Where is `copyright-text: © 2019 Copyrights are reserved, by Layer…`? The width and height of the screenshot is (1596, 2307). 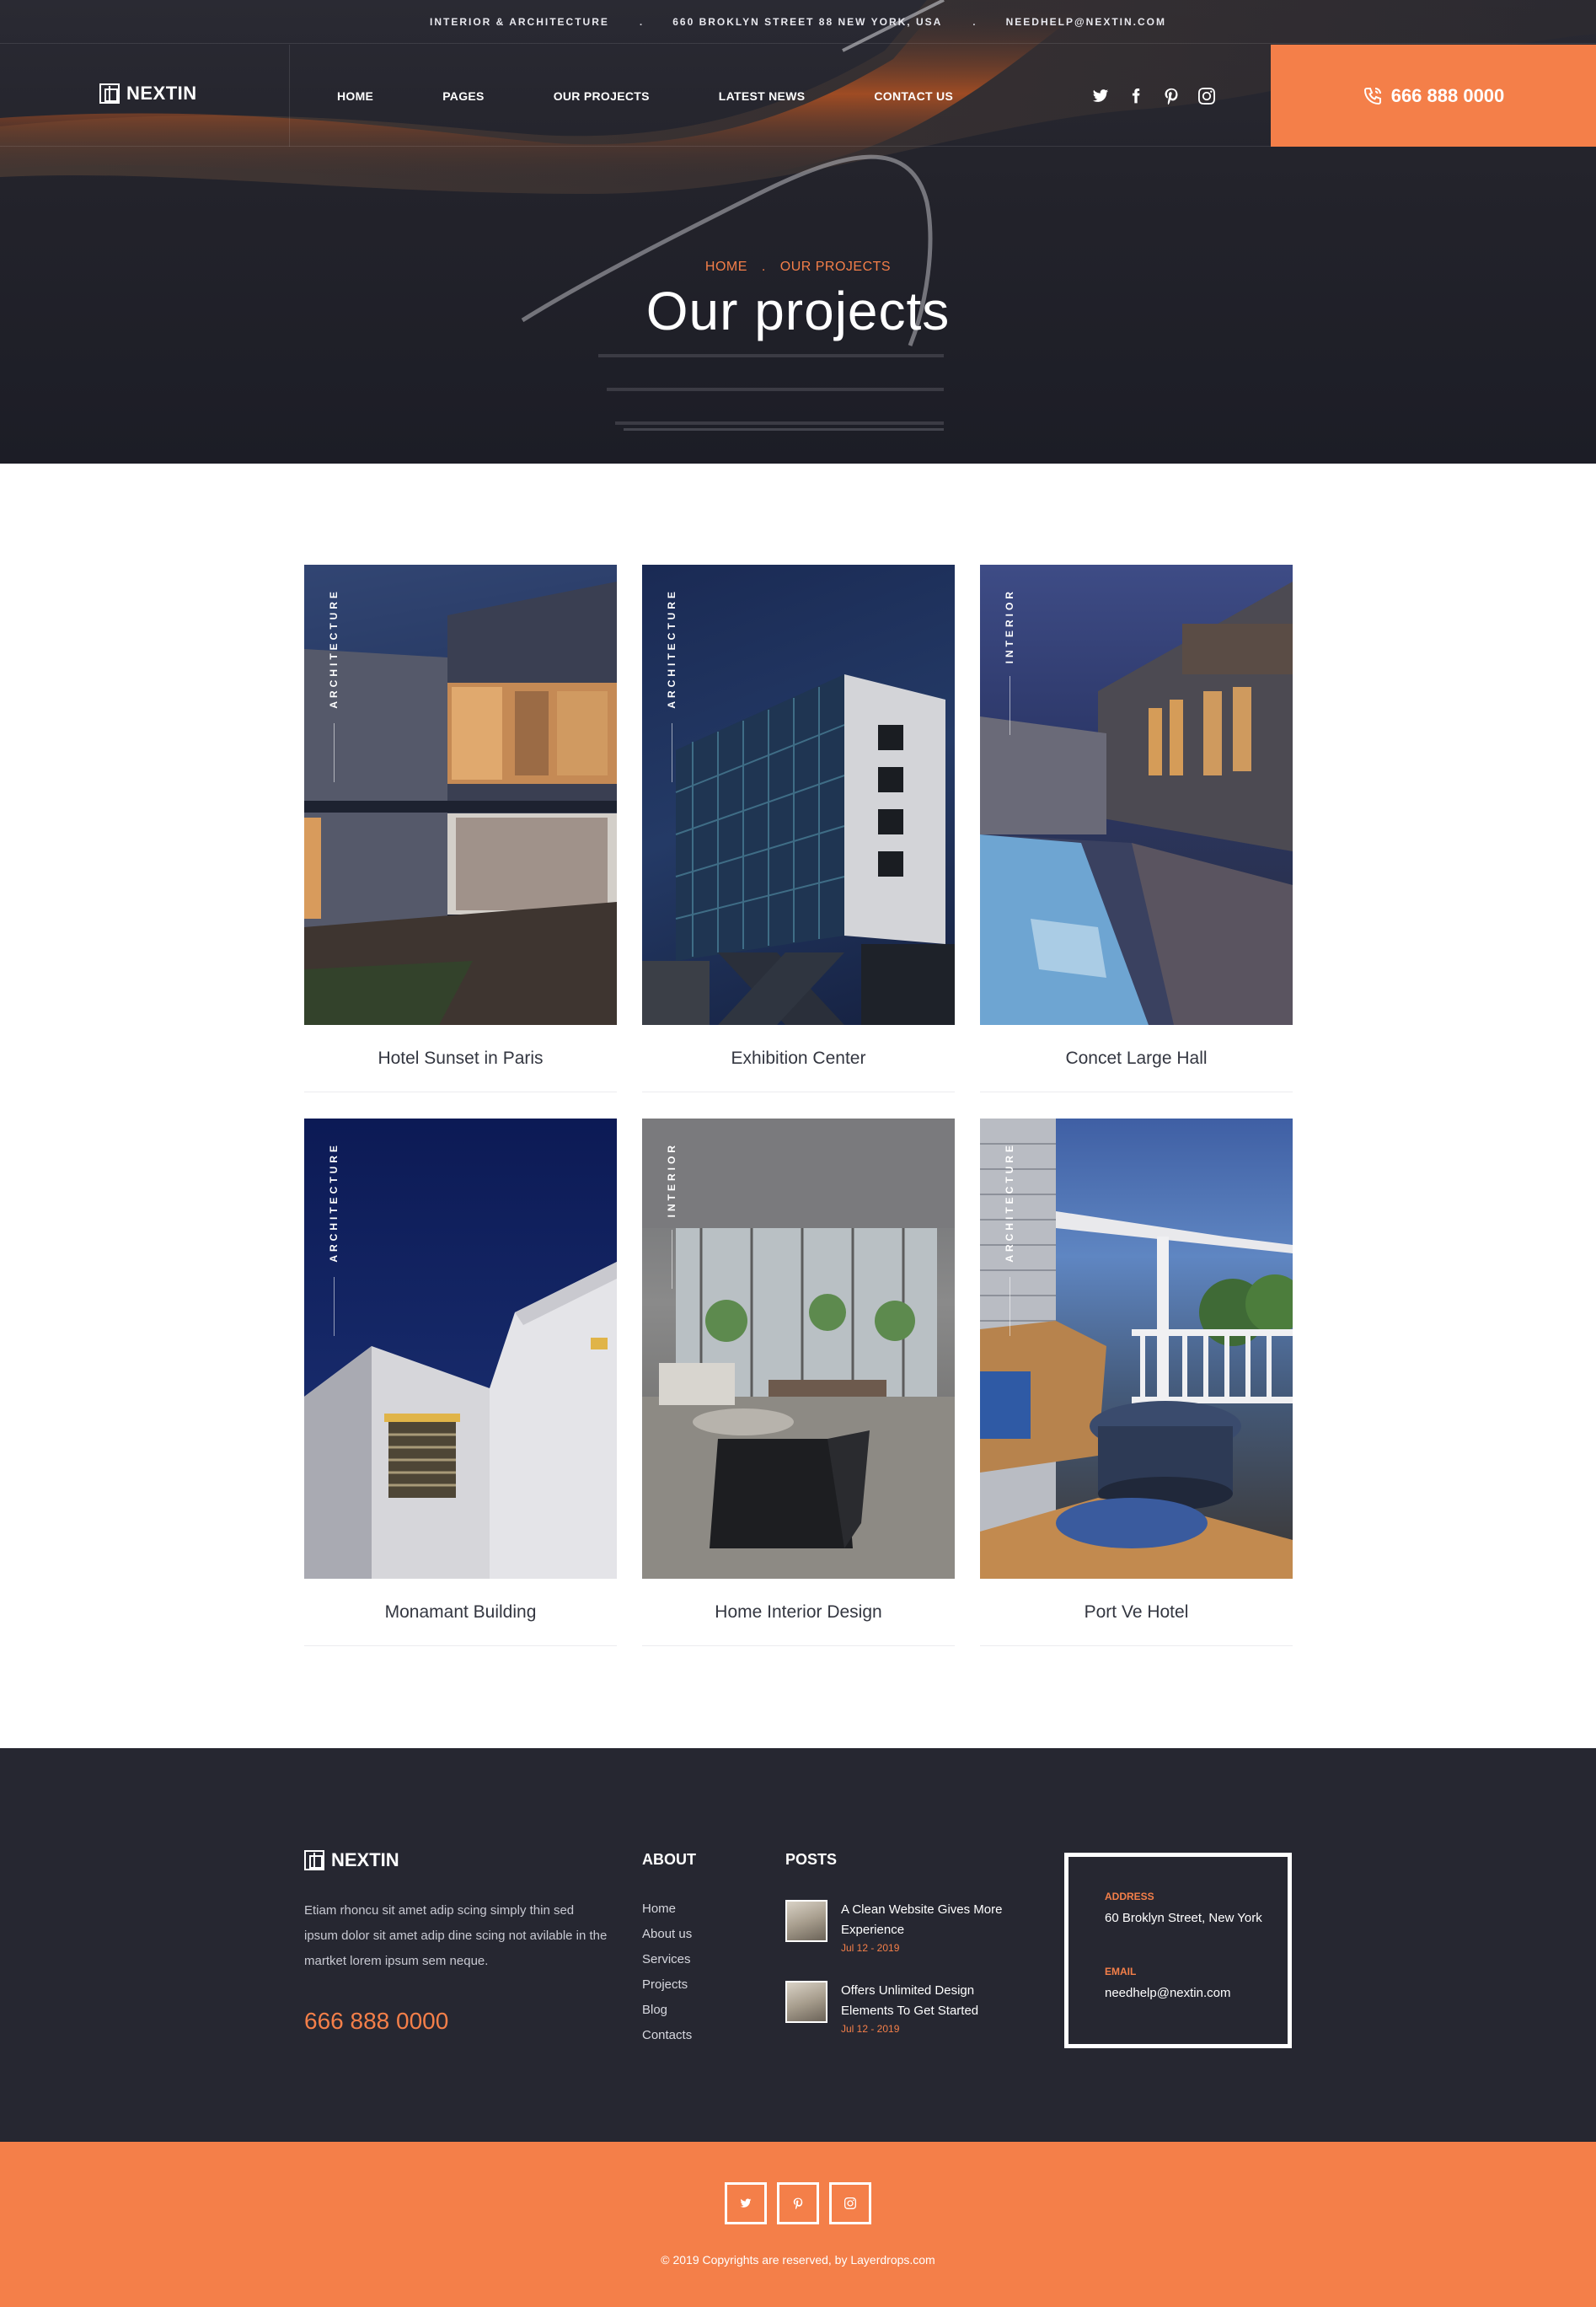 copyright-text: © 2019 Copyrights are reserved, by Layer… is located at coordinates (798, 2260).